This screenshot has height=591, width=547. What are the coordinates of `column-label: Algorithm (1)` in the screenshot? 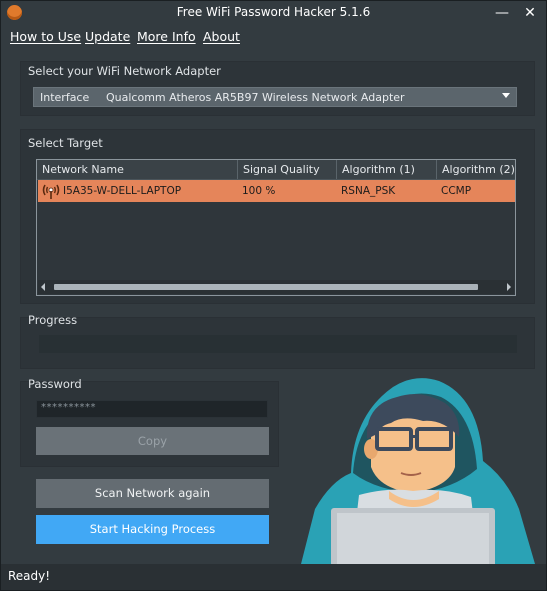 It's located at (378, 169).